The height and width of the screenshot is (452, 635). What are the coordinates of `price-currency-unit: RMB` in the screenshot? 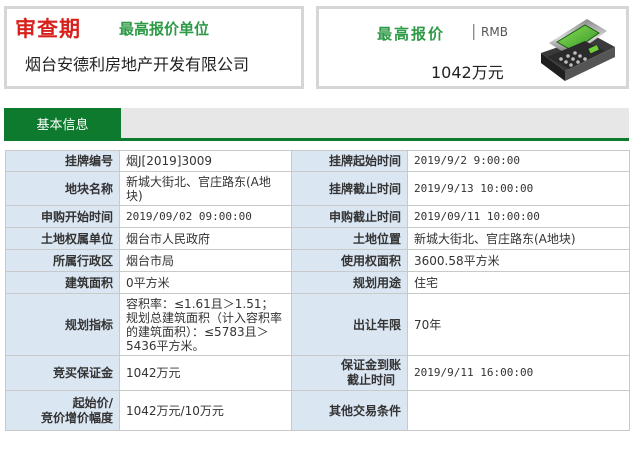 It's located at (494, 32).